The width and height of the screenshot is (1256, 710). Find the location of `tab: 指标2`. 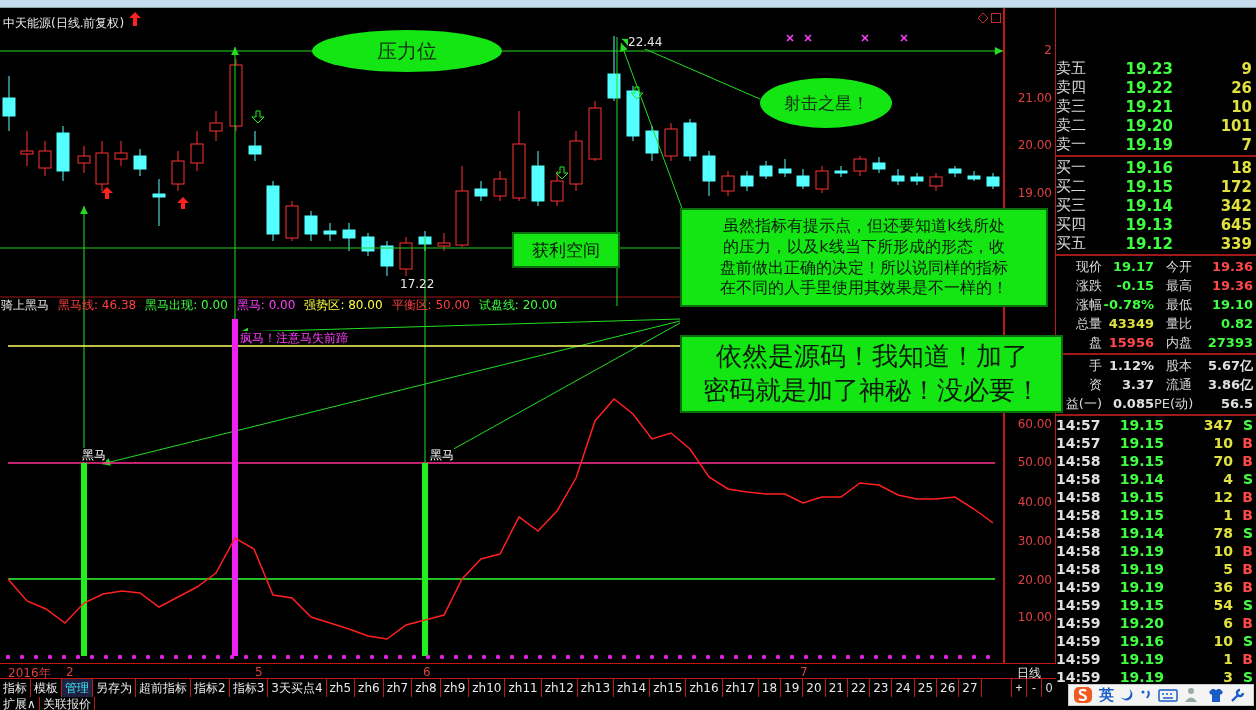

tab: 指标2 is located at coordinates (210, 688).